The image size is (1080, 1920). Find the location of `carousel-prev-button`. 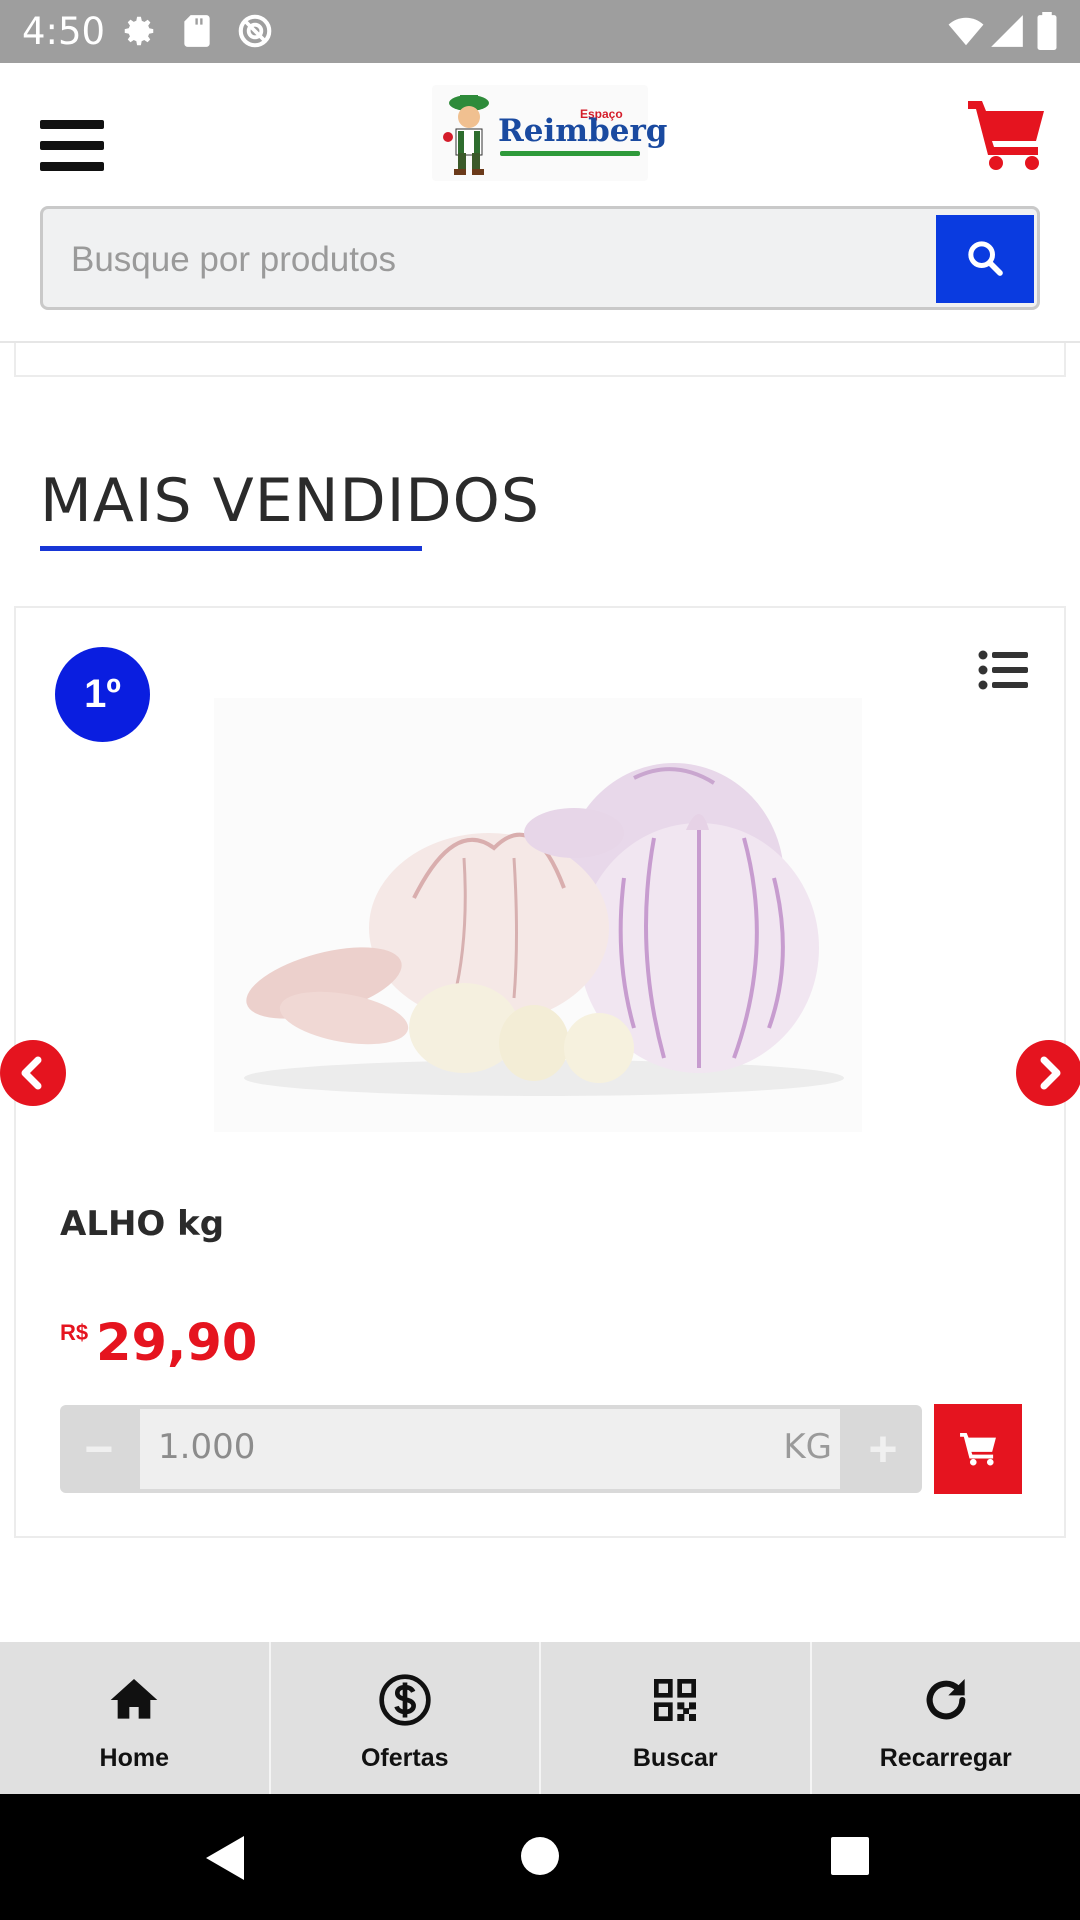

carousel-prev-button is located at coordinates (33, 1073).